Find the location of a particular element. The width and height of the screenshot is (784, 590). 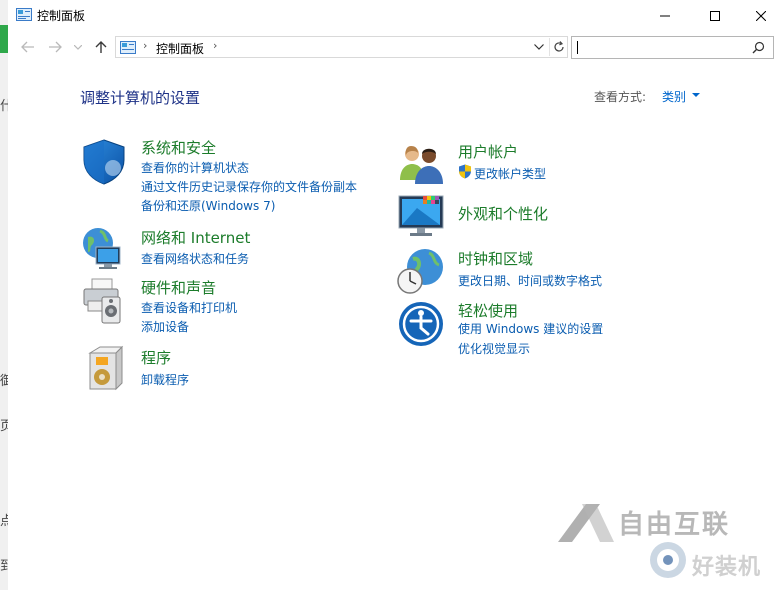

watermark-logo-icon is located at coordinates (668, 560).